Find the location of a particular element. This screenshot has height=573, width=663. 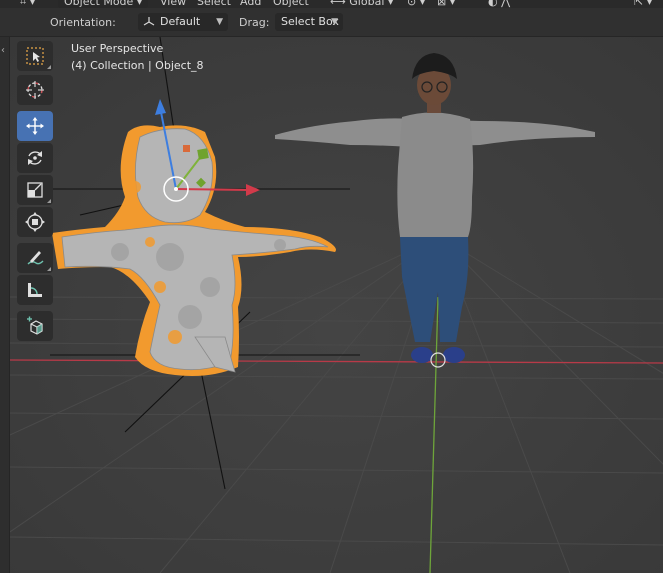

rotate-tool is located at coordinates (35, 158).